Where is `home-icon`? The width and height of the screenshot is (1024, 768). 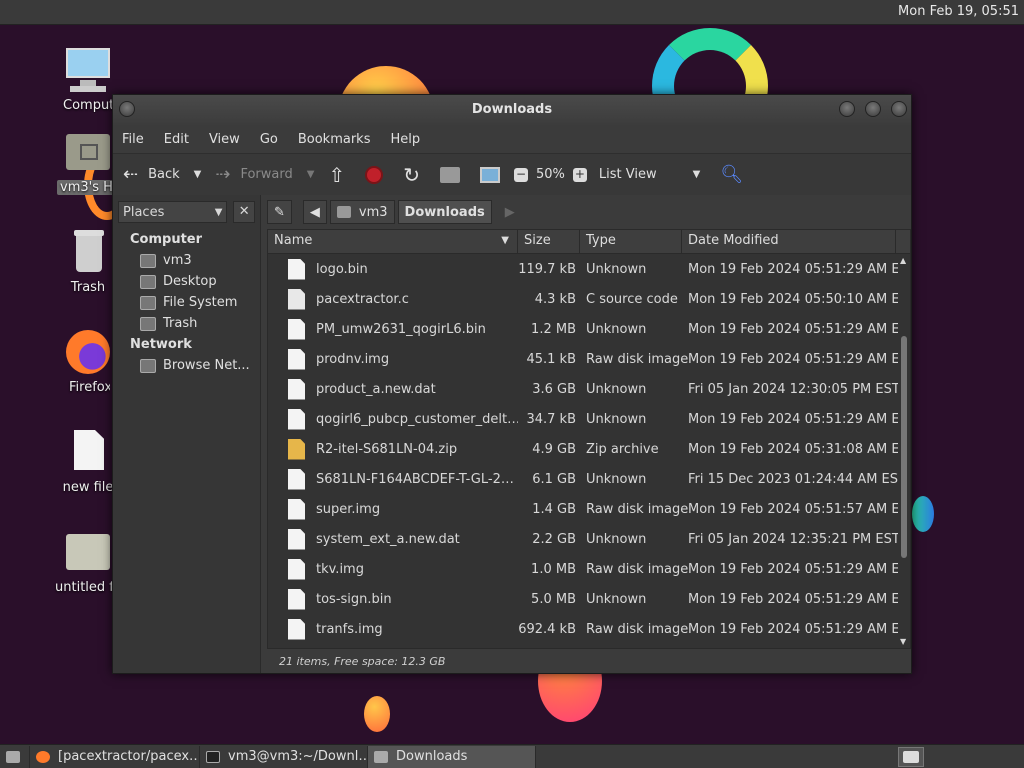
home-icon is located at coordinates (449, 174).